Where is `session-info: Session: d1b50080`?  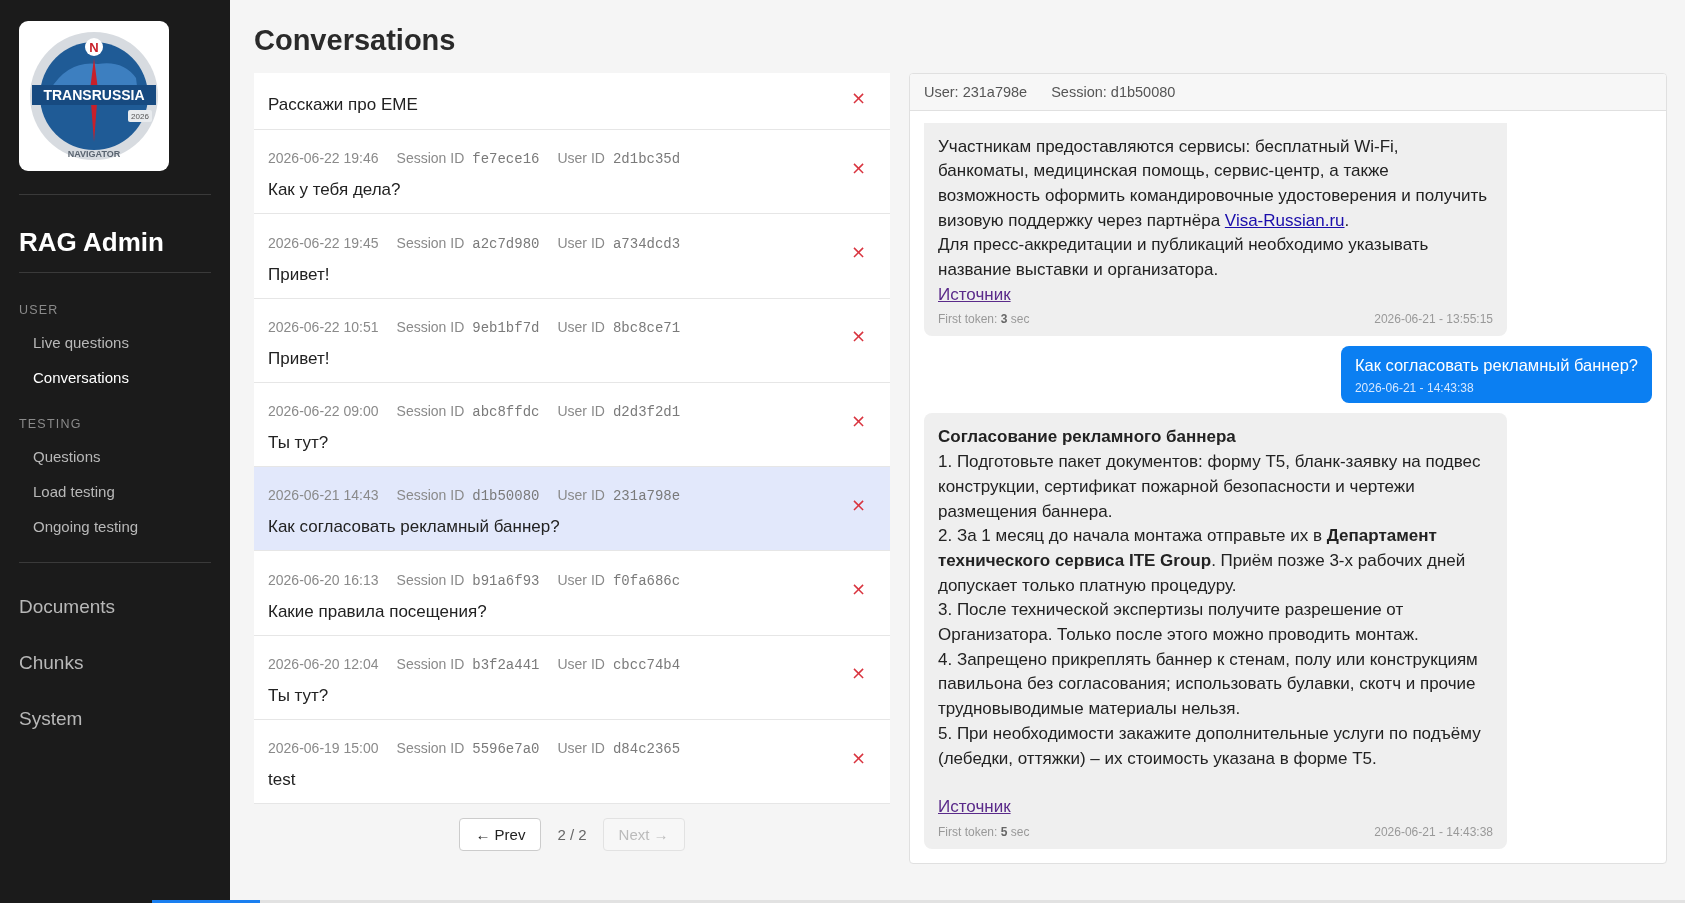 session-info: Session: d1b50080 is located at coordinates (1113, 92).